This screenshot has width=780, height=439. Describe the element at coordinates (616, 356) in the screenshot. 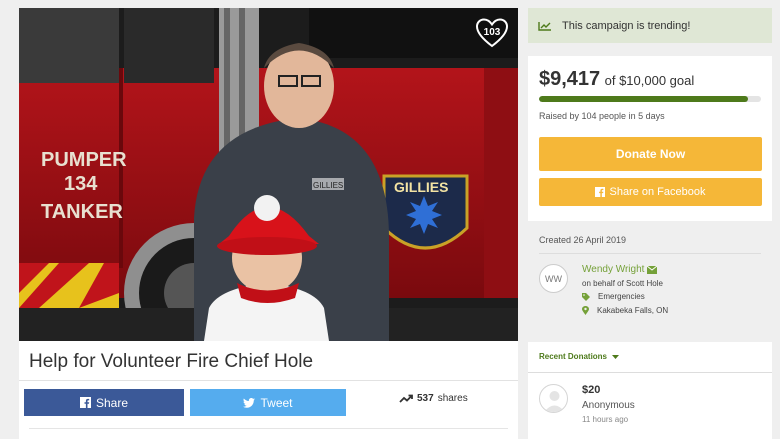

I see `caret-down-icon` at that location.